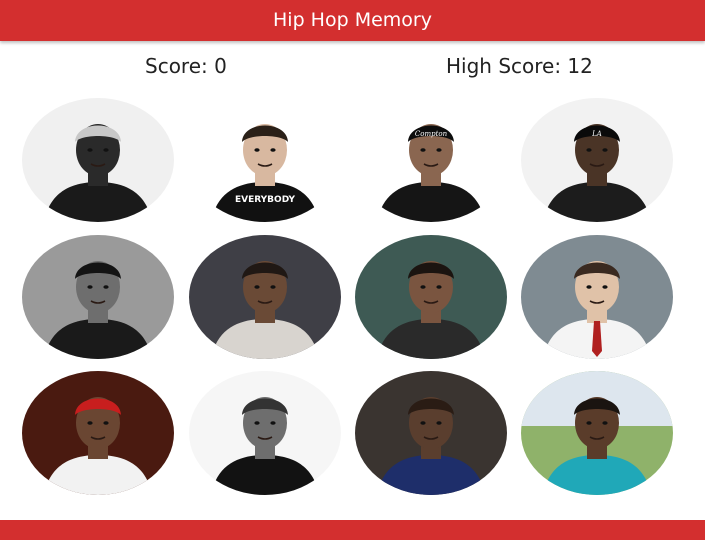  I want to click on portrait-everybody-icon: EVERYBODY, so click(265, 160).